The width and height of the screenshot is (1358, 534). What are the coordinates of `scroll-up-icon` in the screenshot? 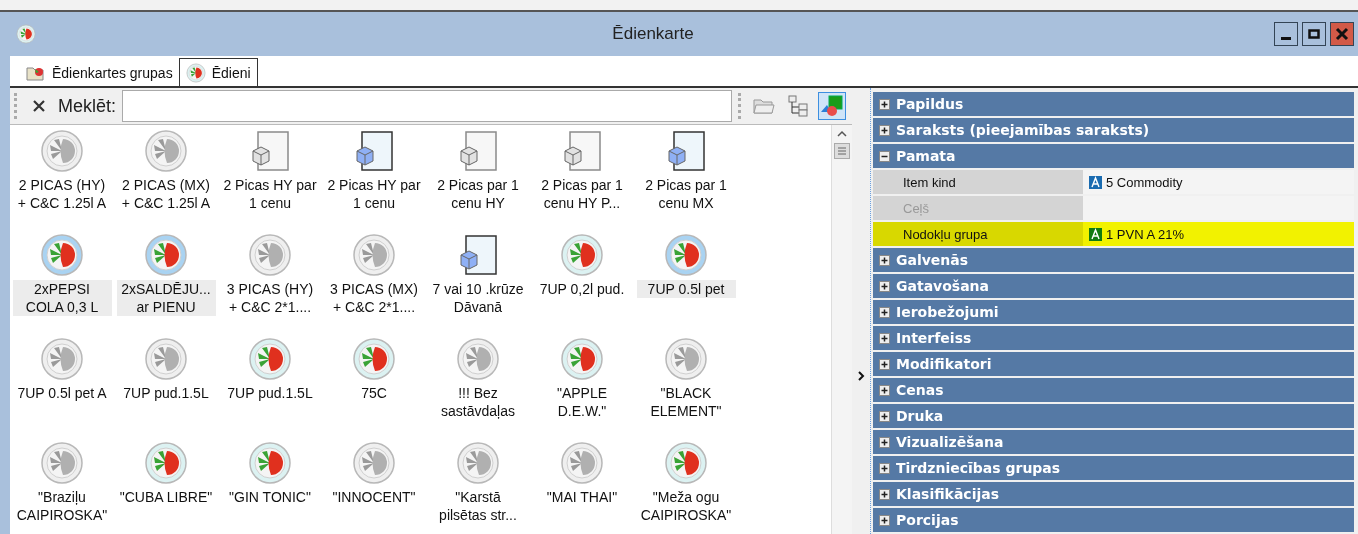 It's located at (842, 134).